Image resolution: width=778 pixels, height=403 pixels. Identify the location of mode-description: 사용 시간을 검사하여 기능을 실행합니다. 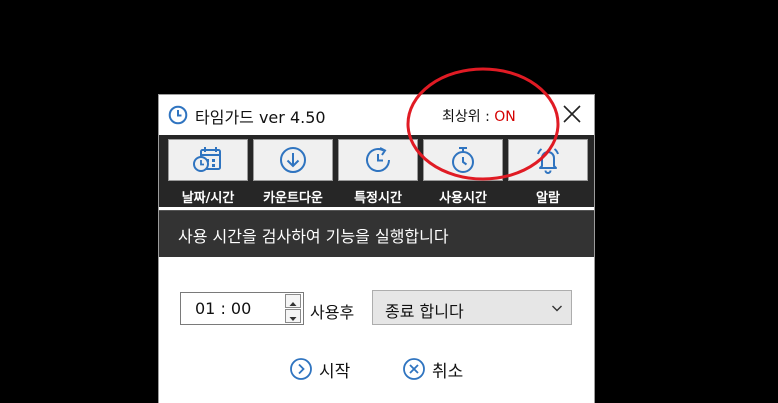
(313, 236).